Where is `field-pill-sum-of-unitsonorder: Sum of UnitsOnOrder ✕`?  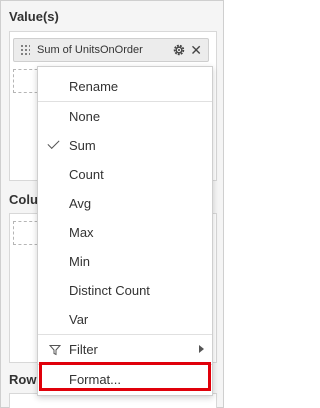 field-pill-sum-of-unitsonorder: Sum of UnitsOnOrder ✕ is located at coordinates (111, 50).